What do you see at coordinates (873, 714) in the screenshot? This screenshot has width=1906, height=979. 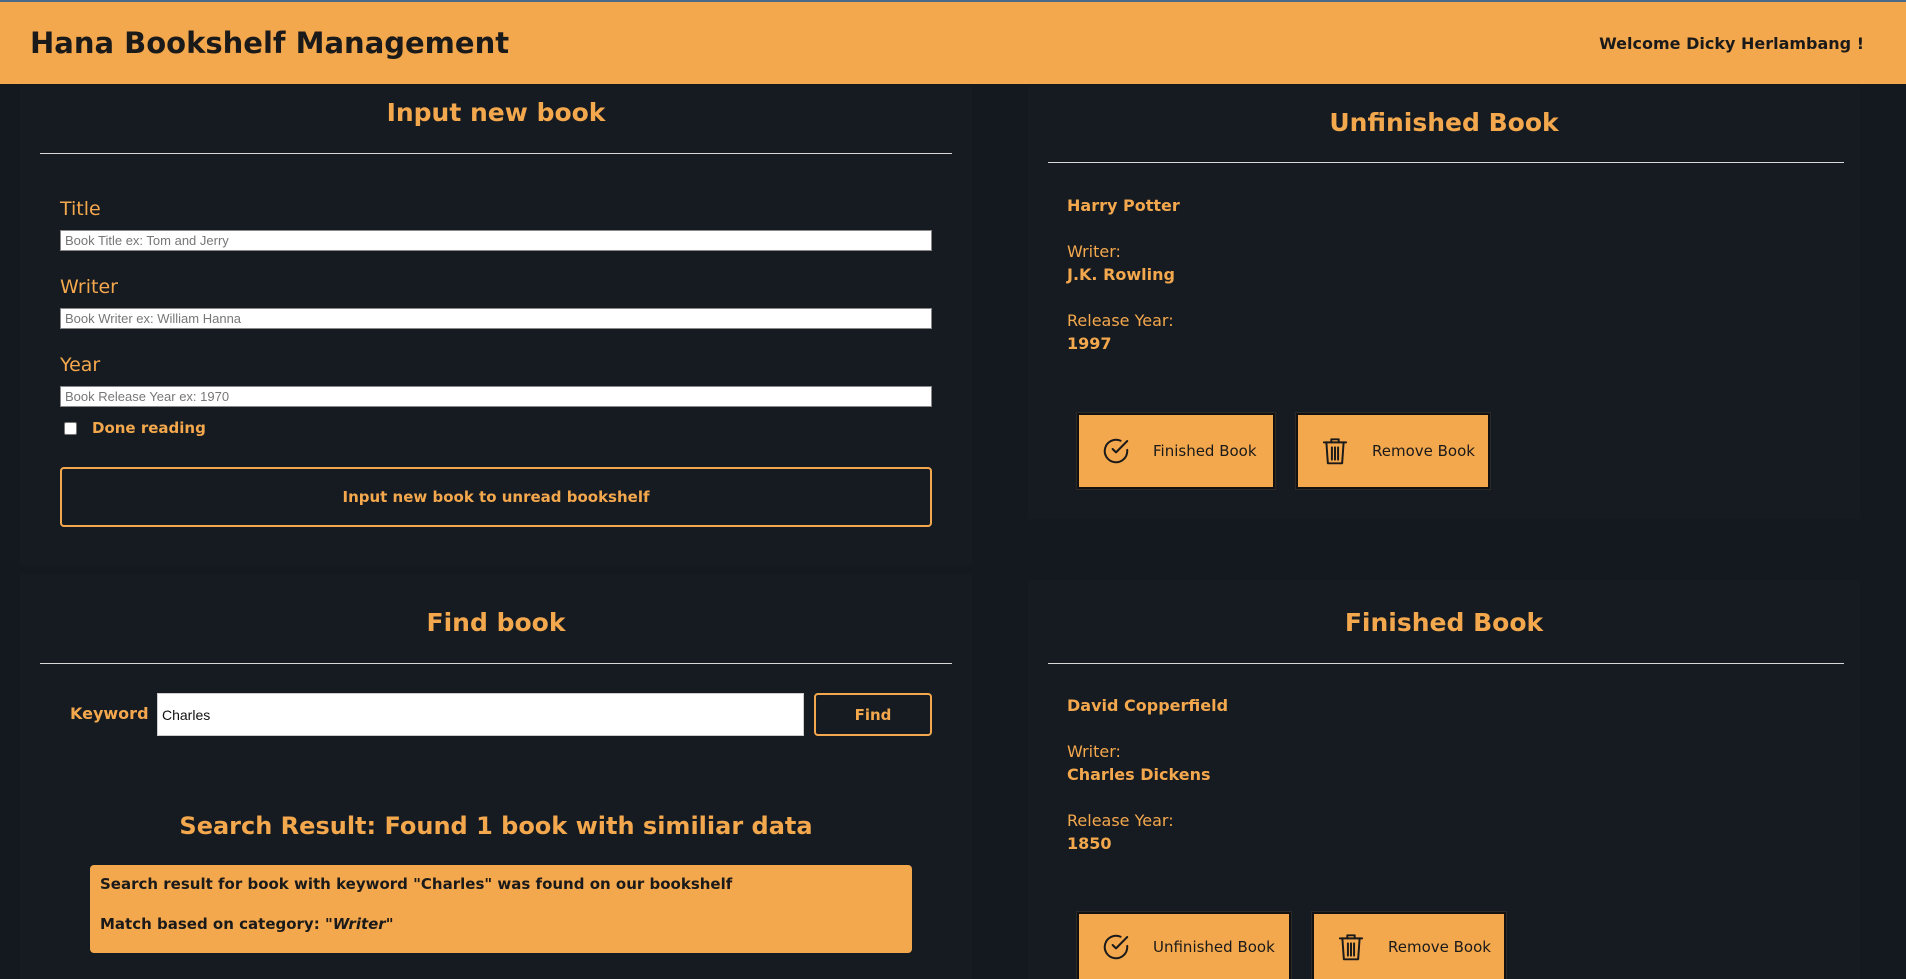 I see `find-button: Find` at bounding box center [873, 714].